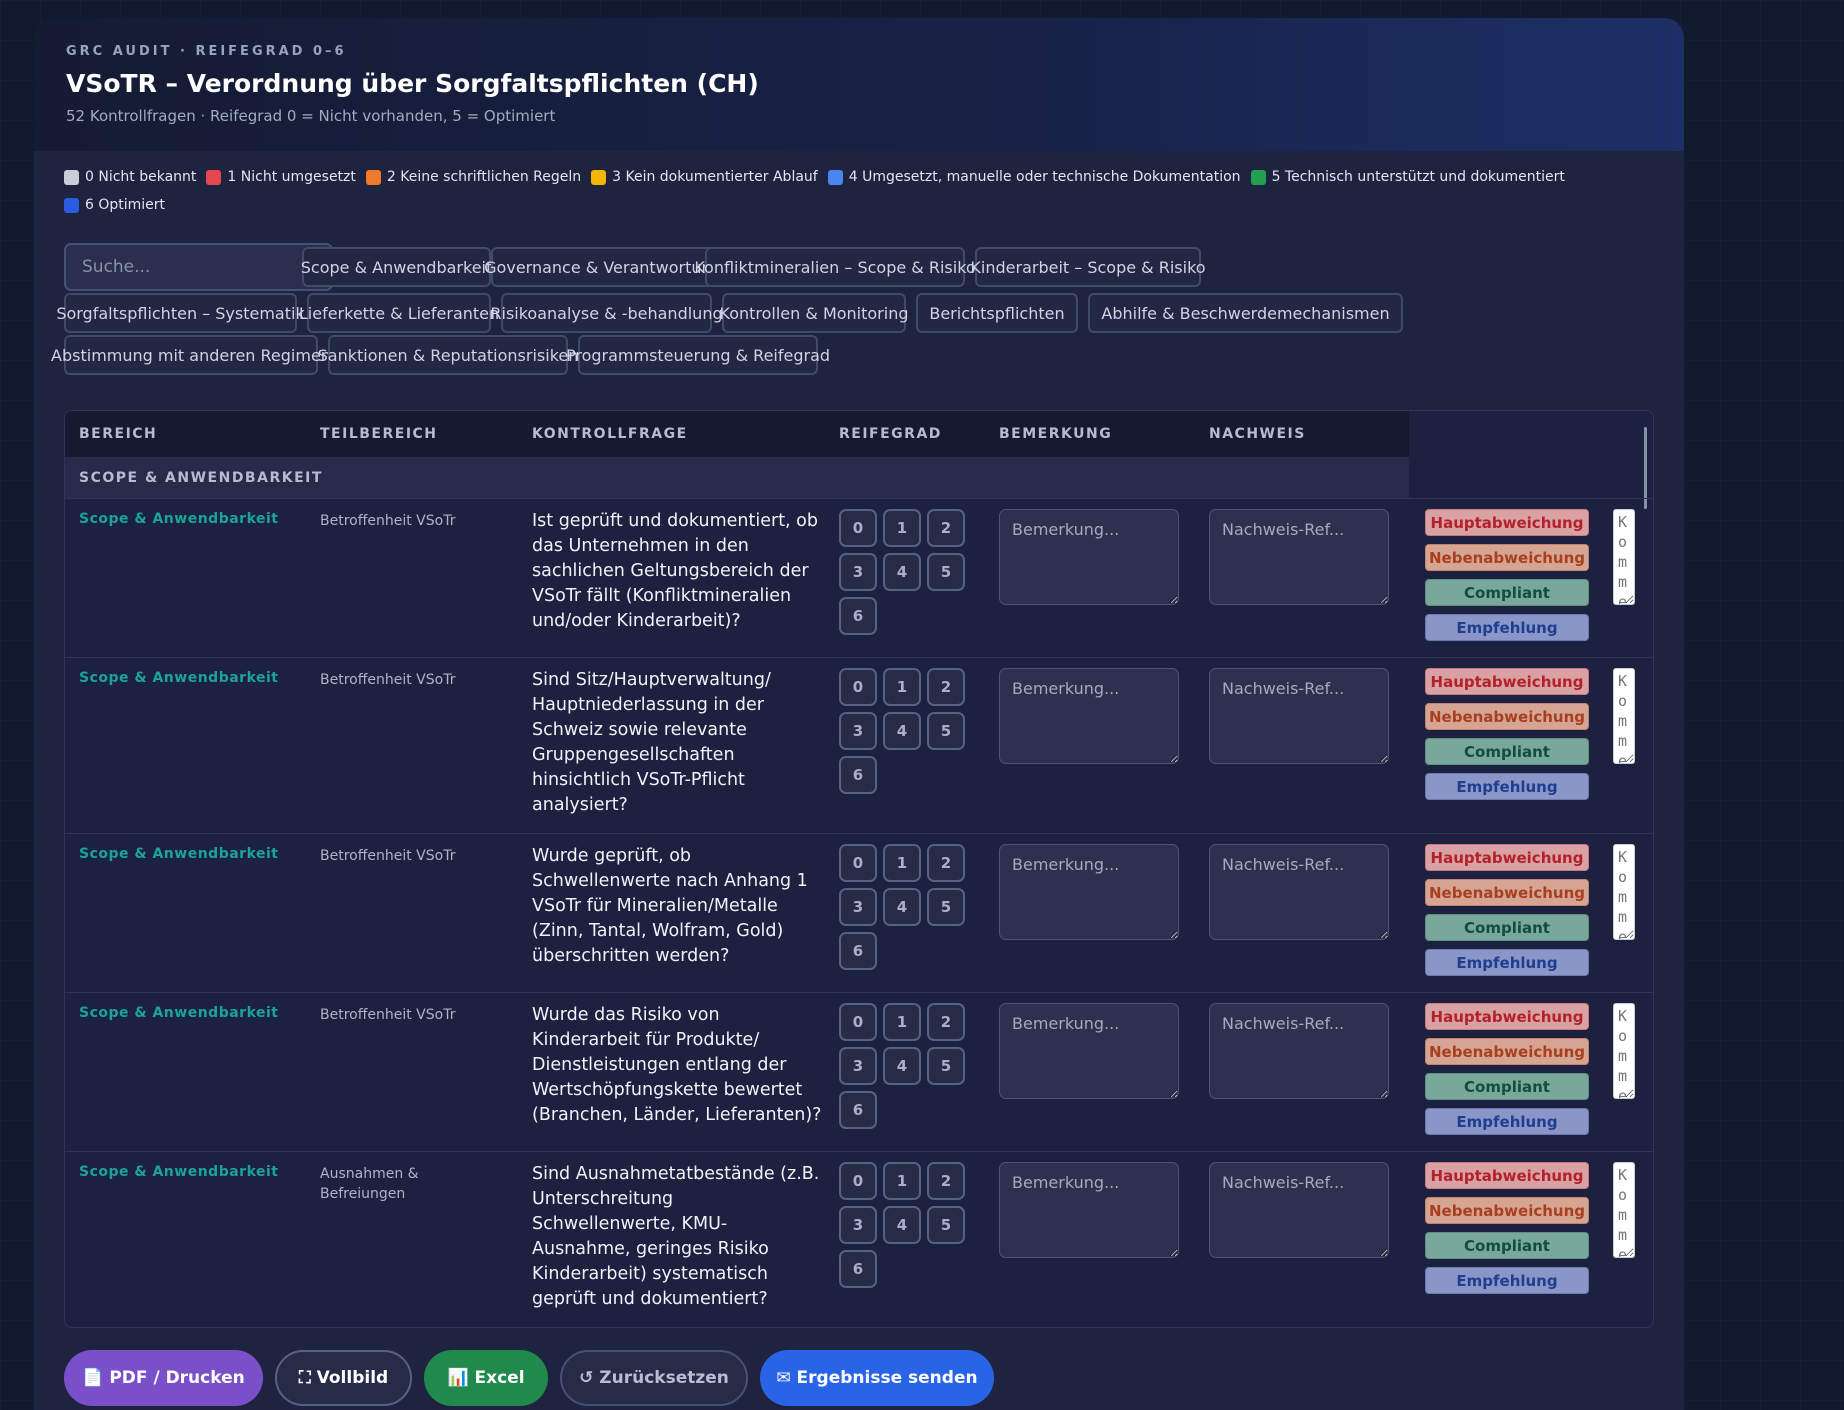  I want to click on filter-chip: Kinderarbeit – Scope & Risiko, so click(1088, 267).